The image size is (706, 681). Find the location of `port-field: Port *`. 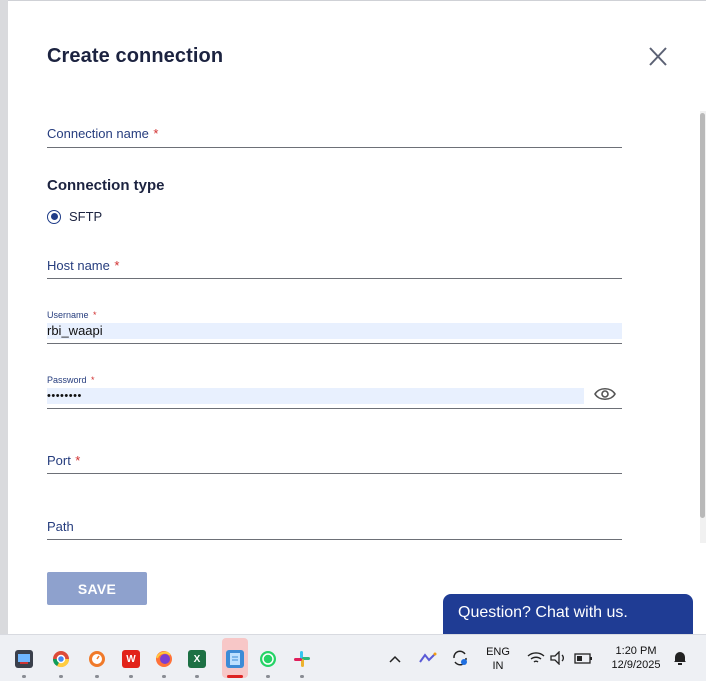

port-field: Port * is located at coordinates (334, 463).